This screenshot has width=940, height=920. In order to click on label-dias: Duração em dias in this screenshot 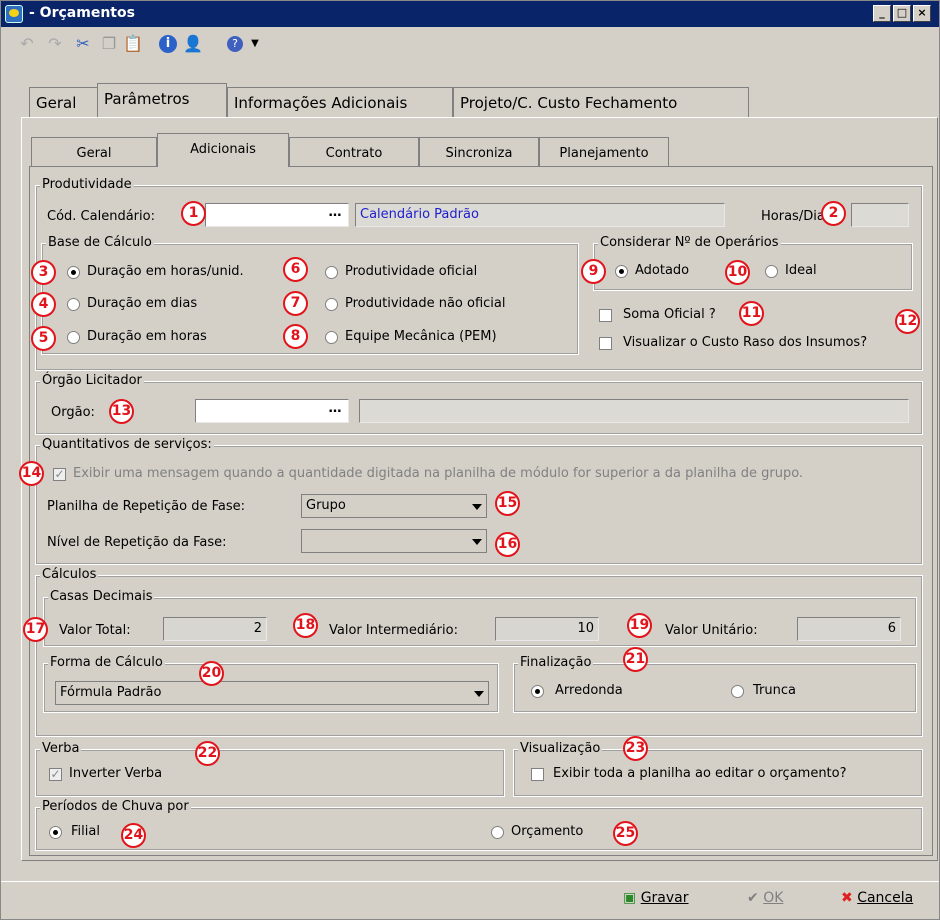, I will do `click(142, 303)`.